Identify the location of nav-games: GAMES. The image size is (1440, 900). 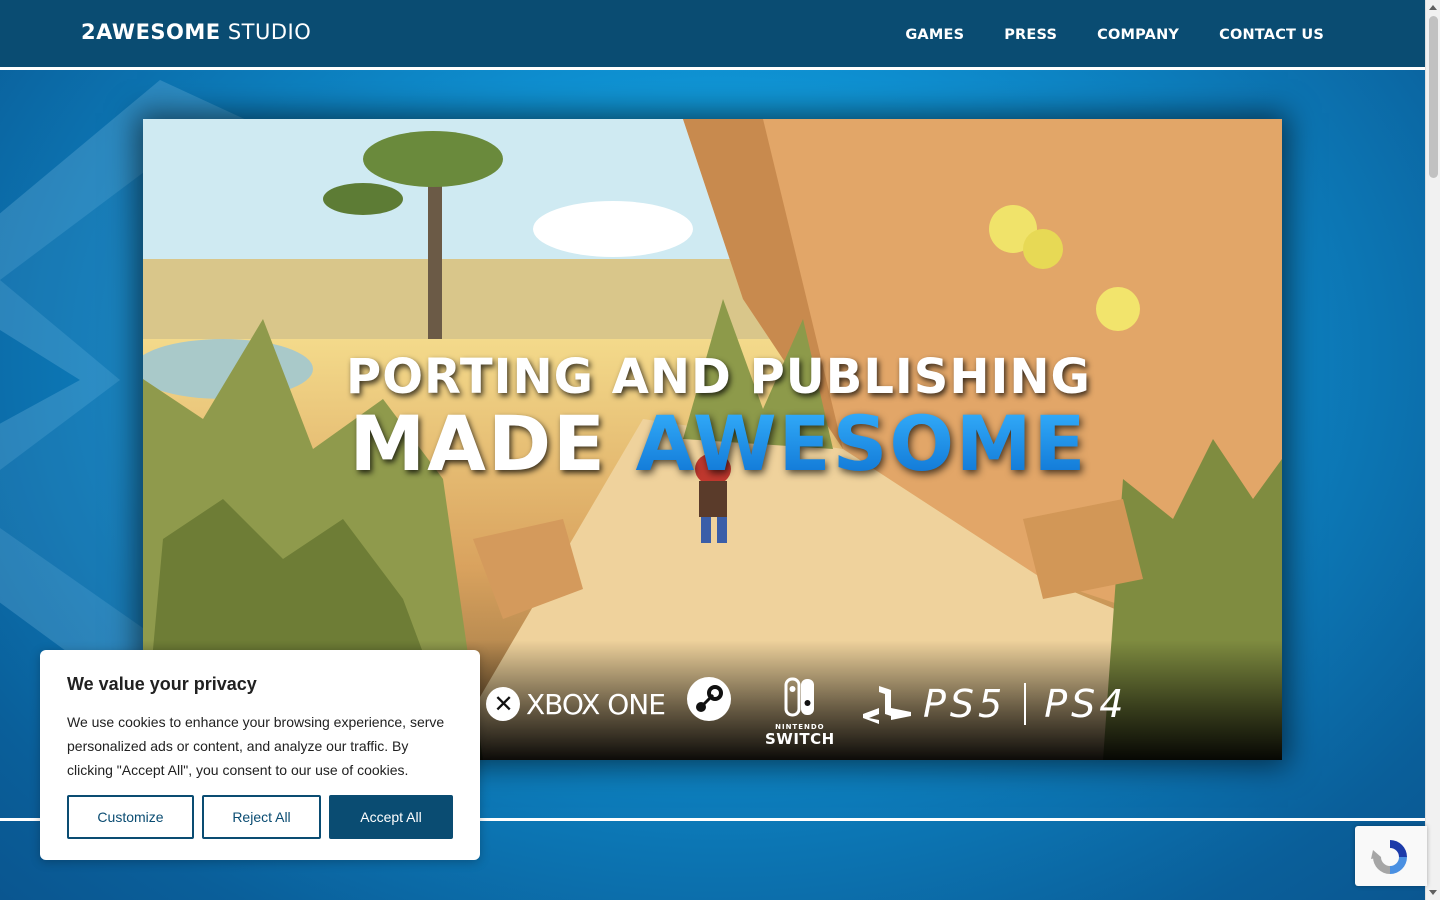
(934, 35).